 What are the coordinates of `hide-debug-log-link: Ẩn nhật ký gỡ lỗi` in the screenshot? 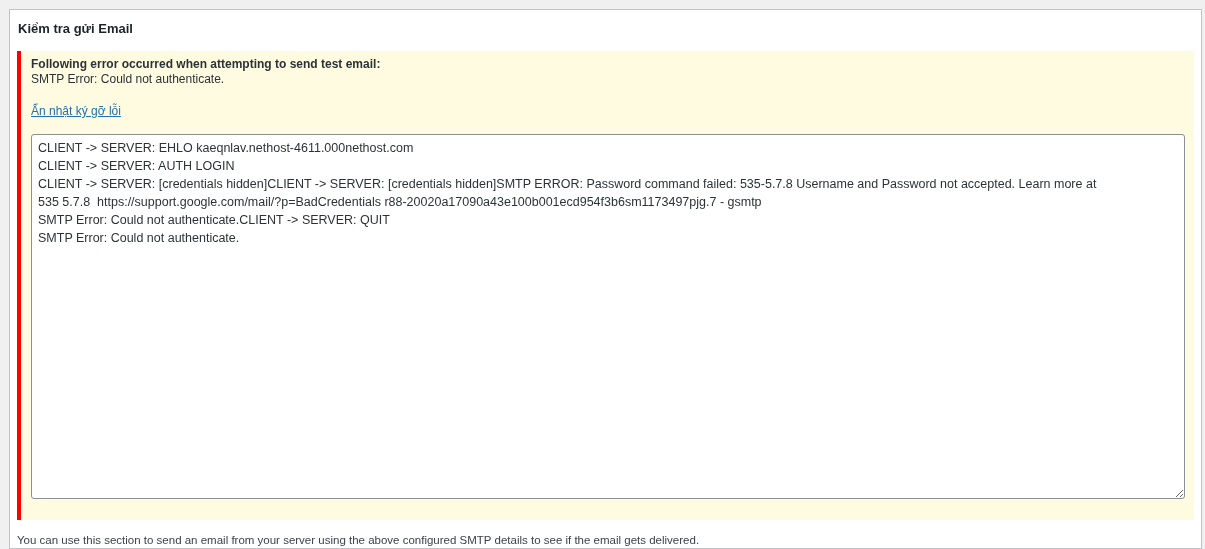 It's located at (76, 111).